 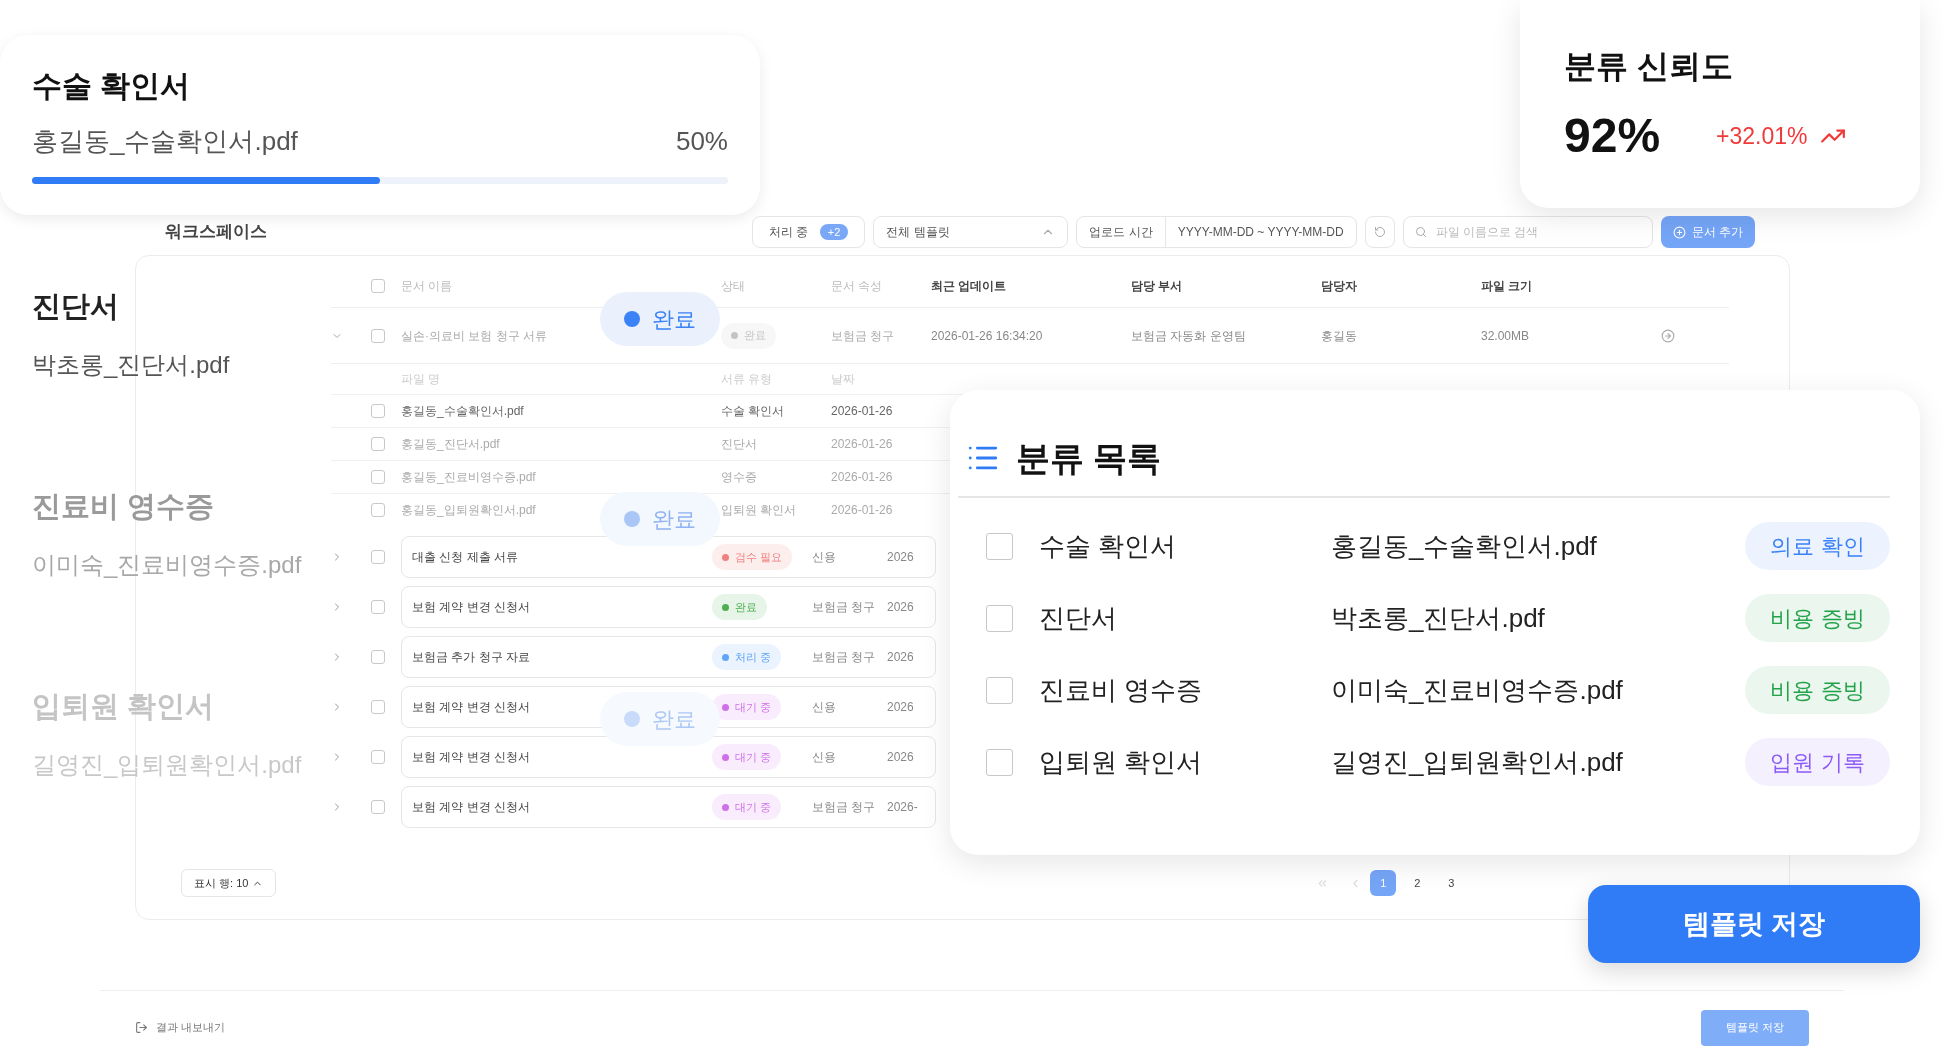 I want to click on workspace-title: 워크스페이스, so click(x=216, y=232).